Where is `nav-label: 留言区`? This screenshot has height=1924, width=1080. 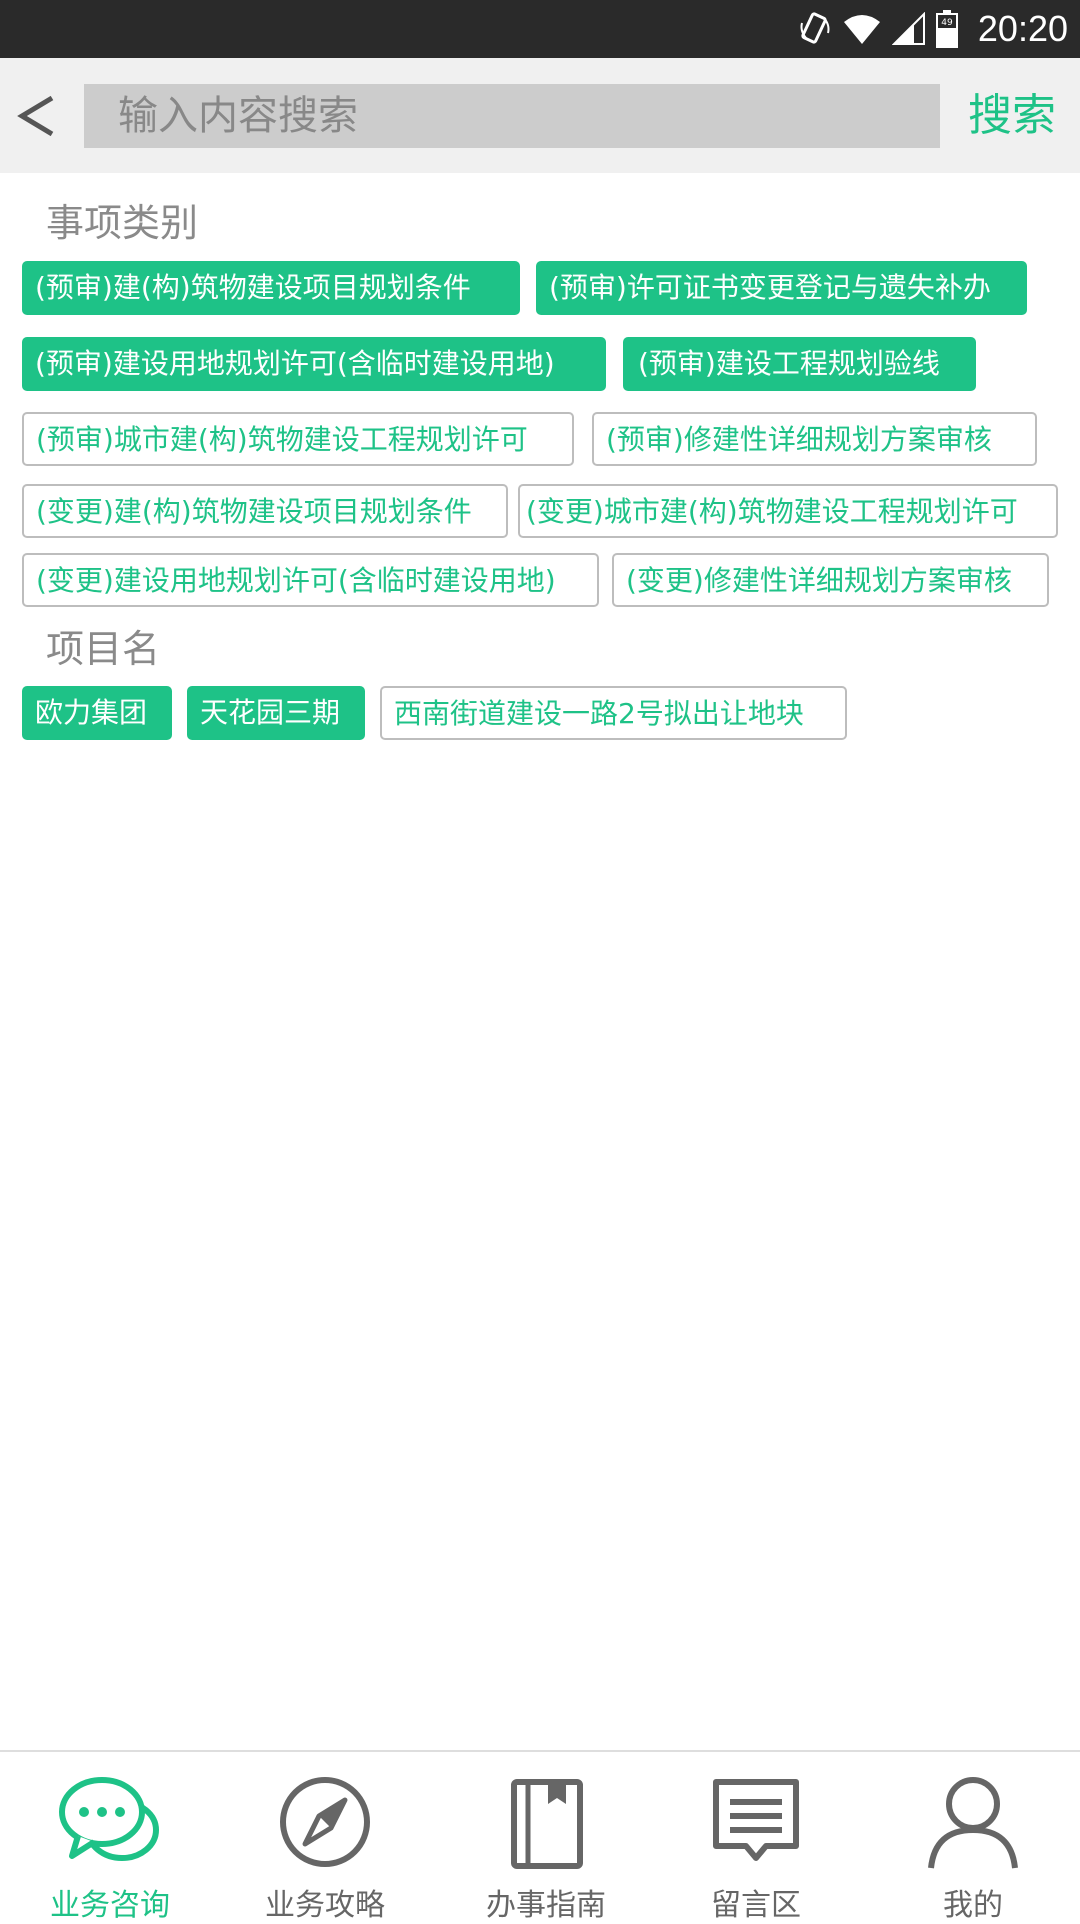
nav-label: 留言区 is located at coordinates (756, 1905).